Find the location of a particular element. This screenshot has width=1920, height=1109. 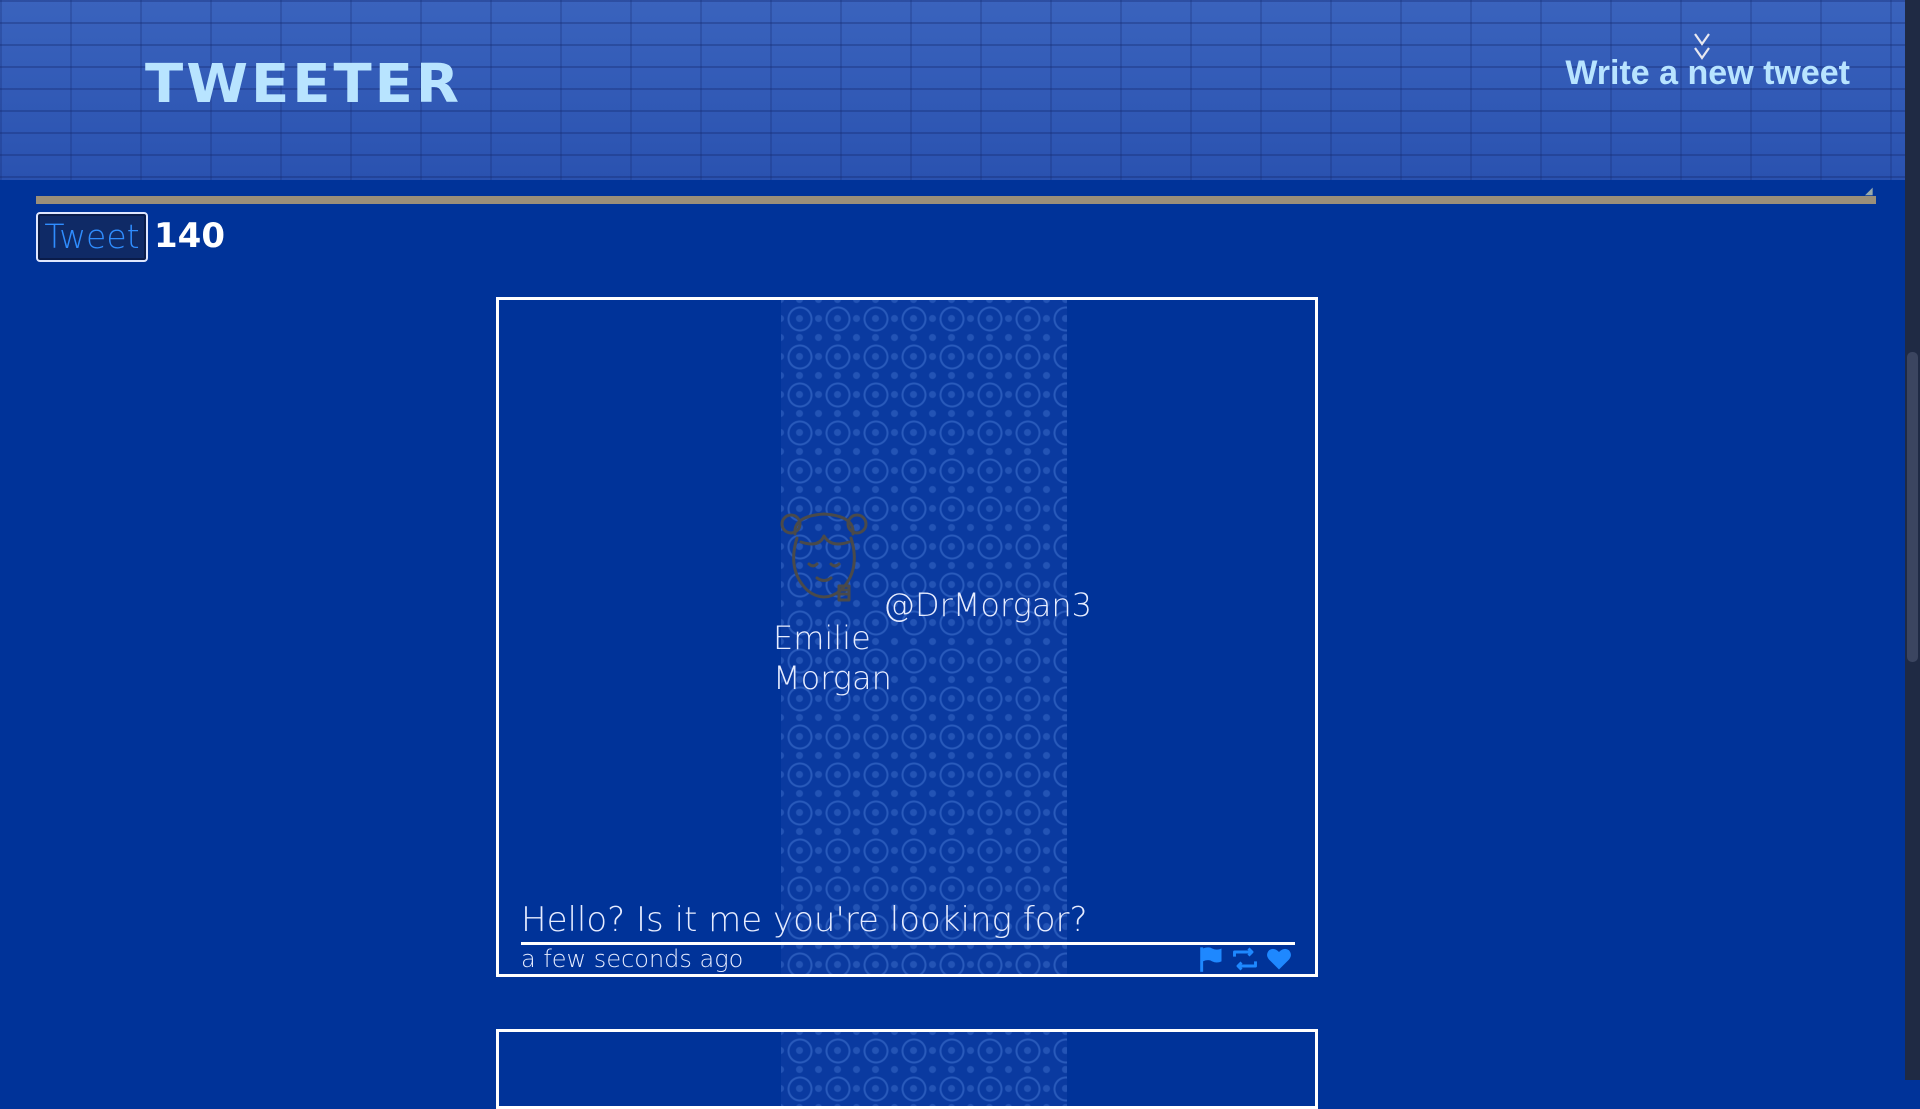

tweet-content: Hello? Is it me you're looking for? is located at coordinates (908, 922).